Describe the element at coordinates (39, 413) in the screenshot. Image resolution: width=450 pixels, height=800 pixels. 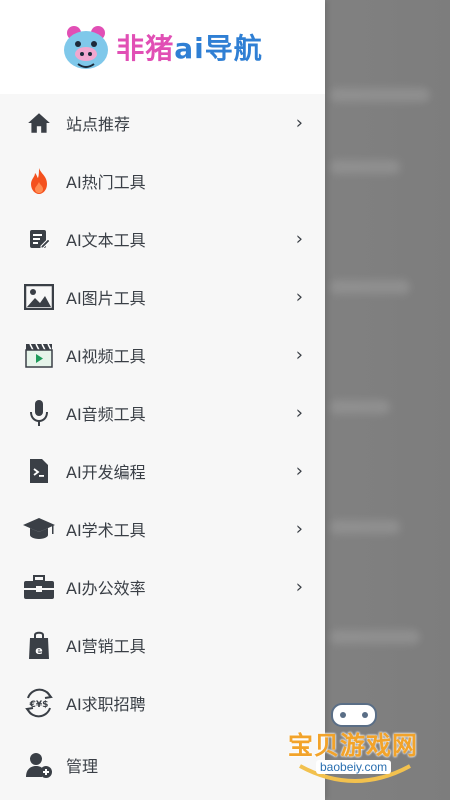
I see `microphone-icon` at that location.